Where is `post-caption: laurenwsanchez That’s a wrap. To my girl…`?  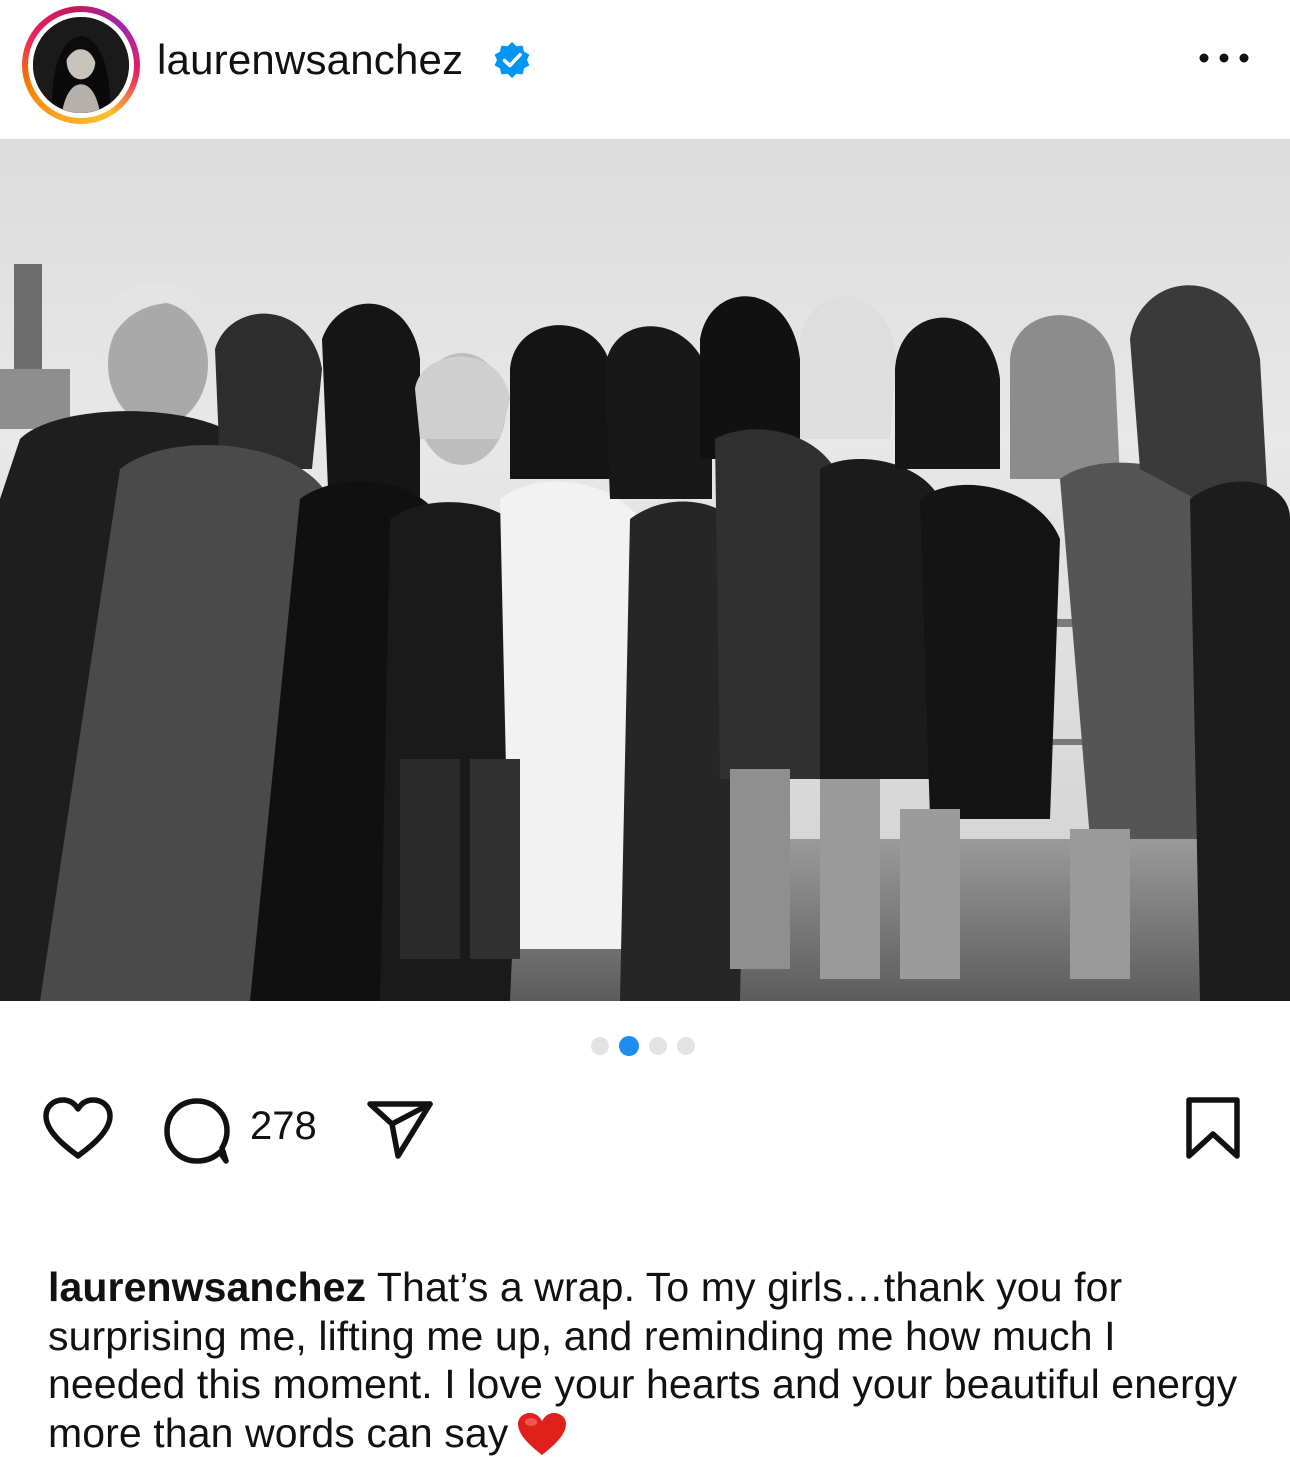
post-caption: laurenwsanchez That’s a wrap. To my girl… is located at coordinates (648, 1360).